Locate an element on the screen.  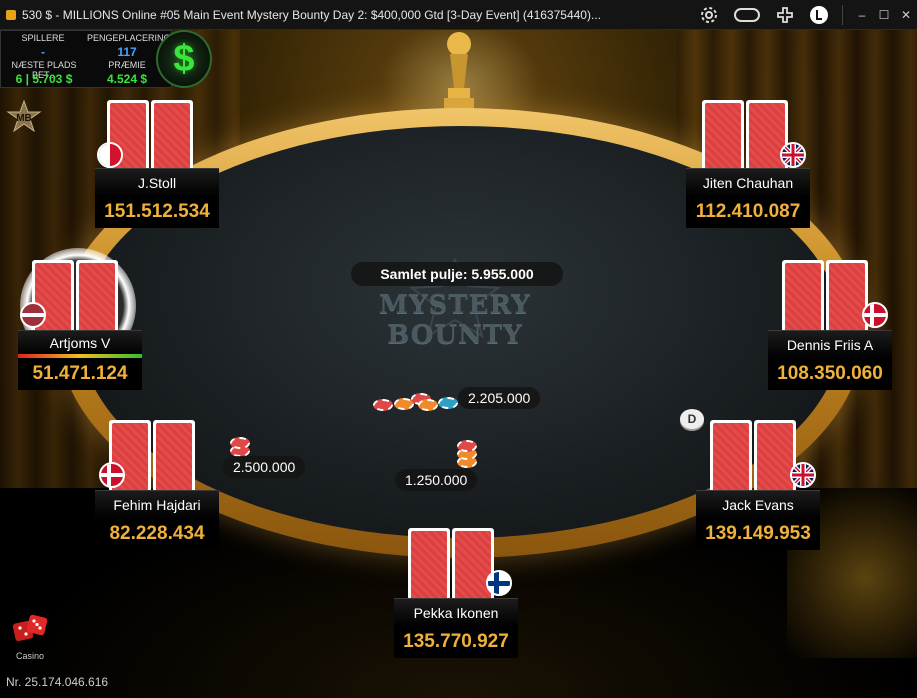
pekka-bet: 1.250.000 is located at coordinates (436, 480).